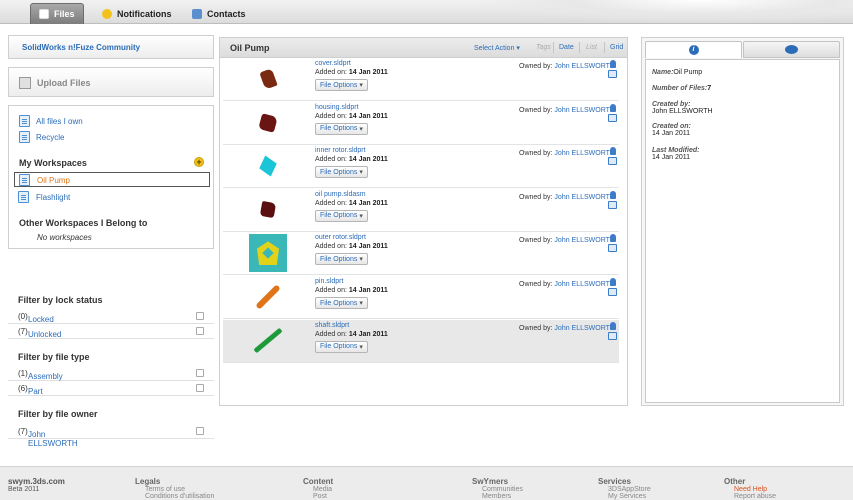 The image size is (853, 500). I want to click on footer-link: Members, so click(497, 496).